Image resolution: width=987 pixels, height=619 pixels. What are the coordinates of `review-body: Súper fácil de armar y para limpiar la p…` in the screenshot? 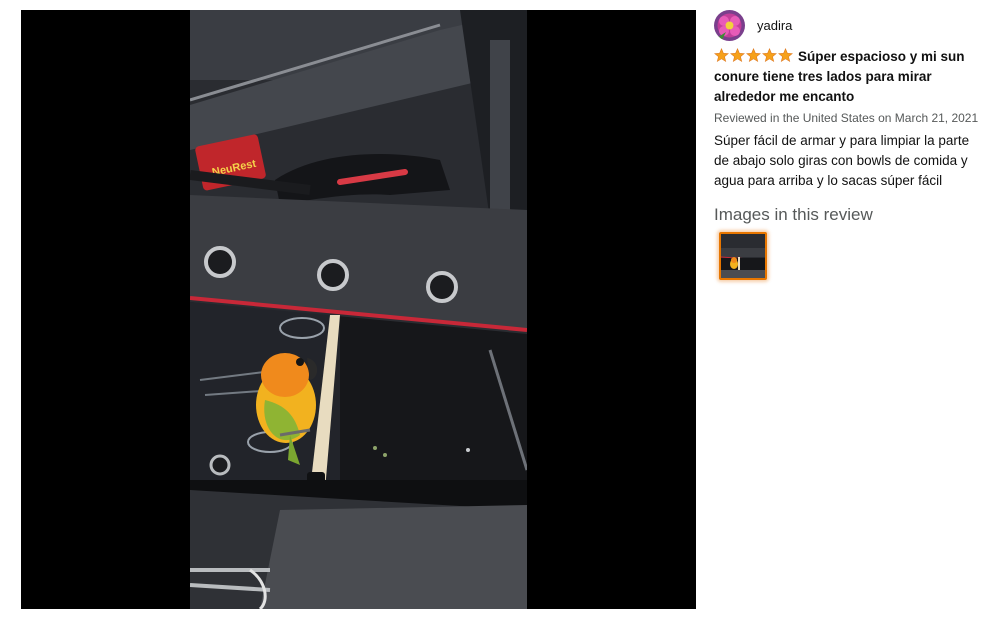 It's located at (842, 160).